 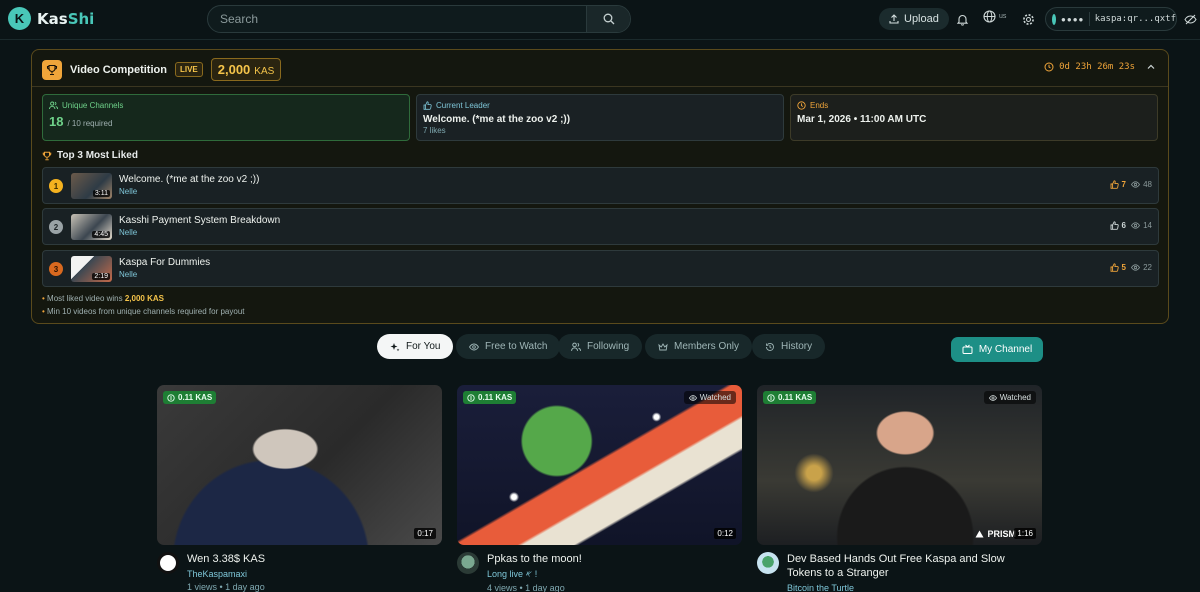 What do you see at coordinates (56, 227) in the screenshot?
I see `rank-badge-silver: 2` at bounding box center [56, 227].